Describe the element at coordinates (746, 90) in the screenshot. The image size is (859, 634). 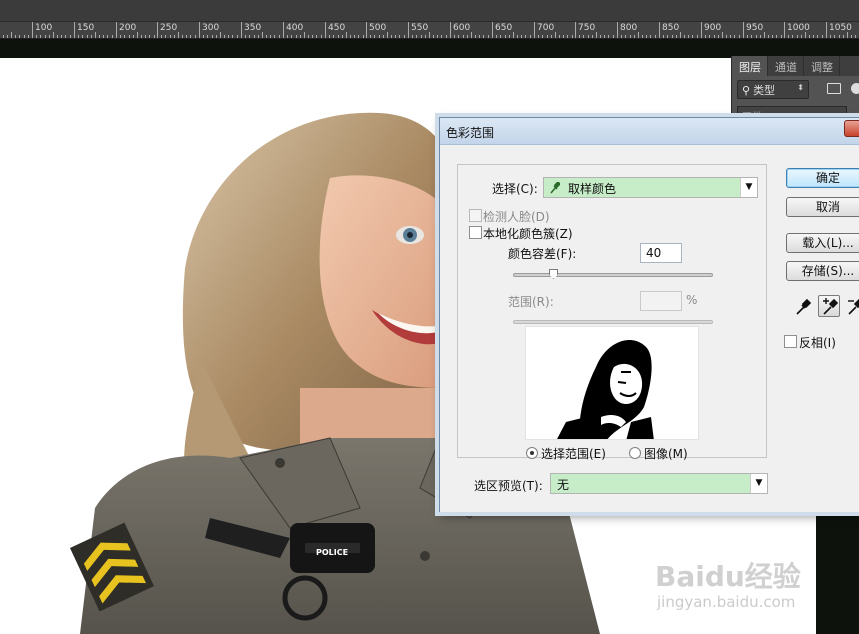
I see `search-icon: ⚲` at that location.